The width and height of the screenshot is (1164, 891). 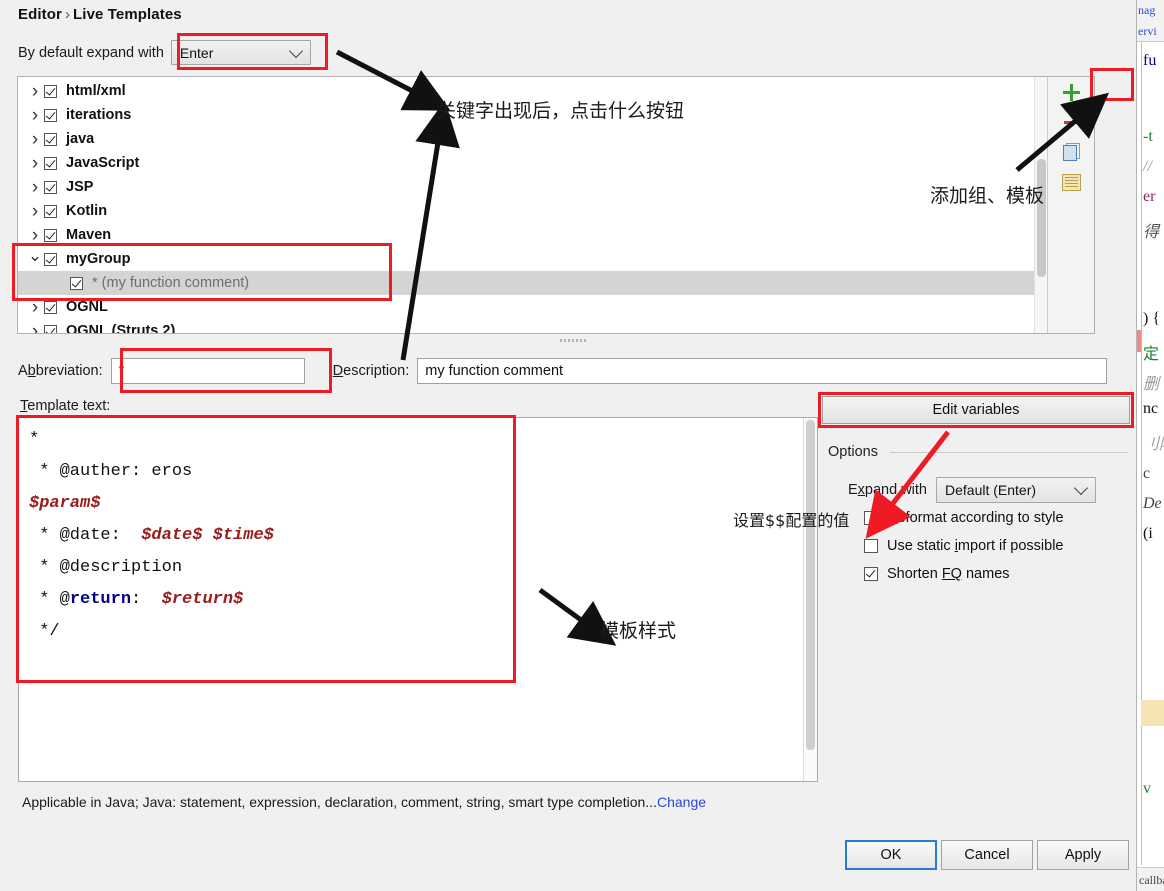 I want to click on code-line-6-keyword: return, so click(x=100, y=599).